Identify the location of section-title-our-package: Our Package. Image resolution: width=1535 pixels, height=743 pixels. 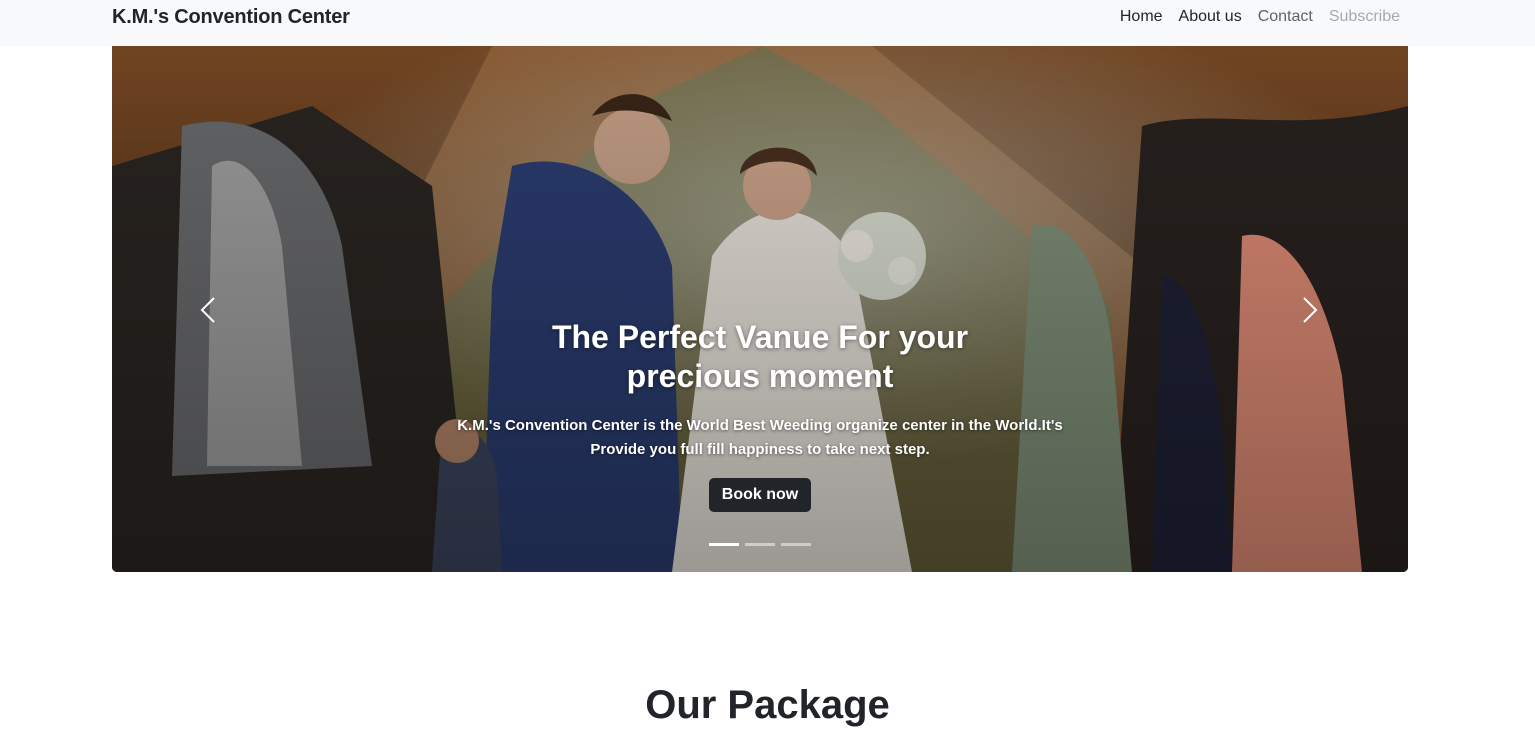
(767, 705).